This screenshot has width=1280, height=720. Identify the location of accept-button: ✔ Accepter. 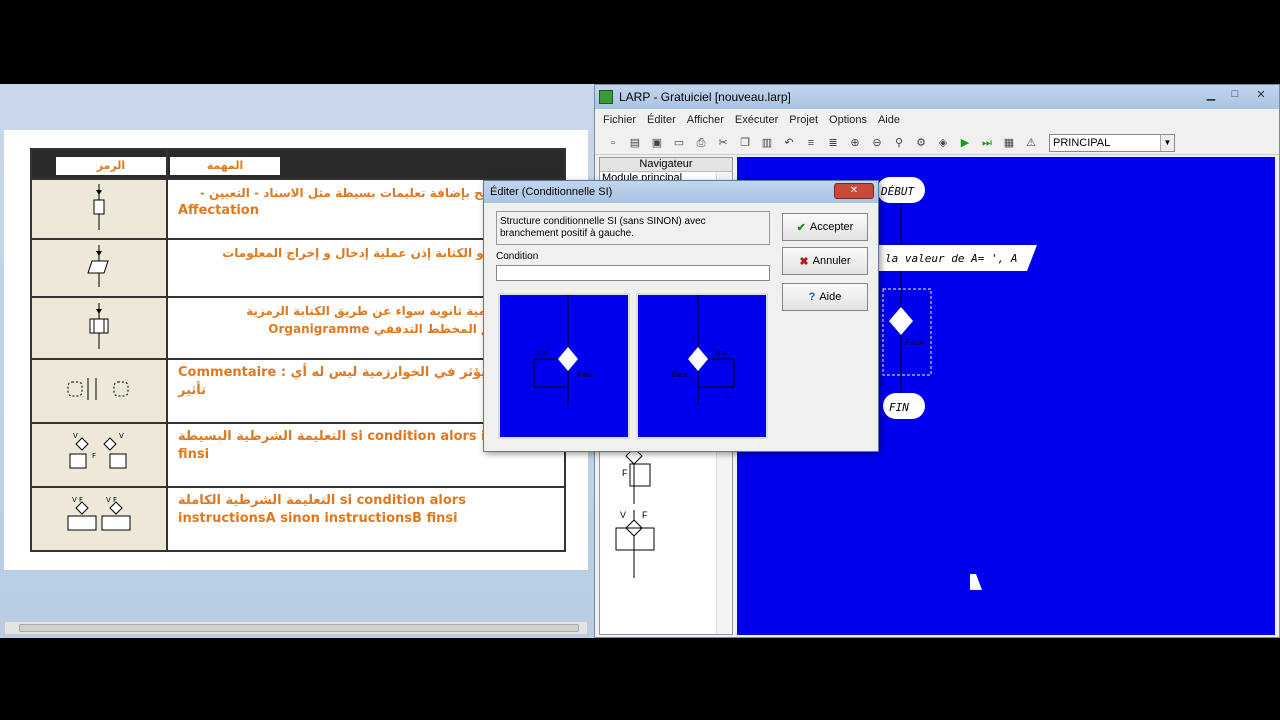
(825, 227).